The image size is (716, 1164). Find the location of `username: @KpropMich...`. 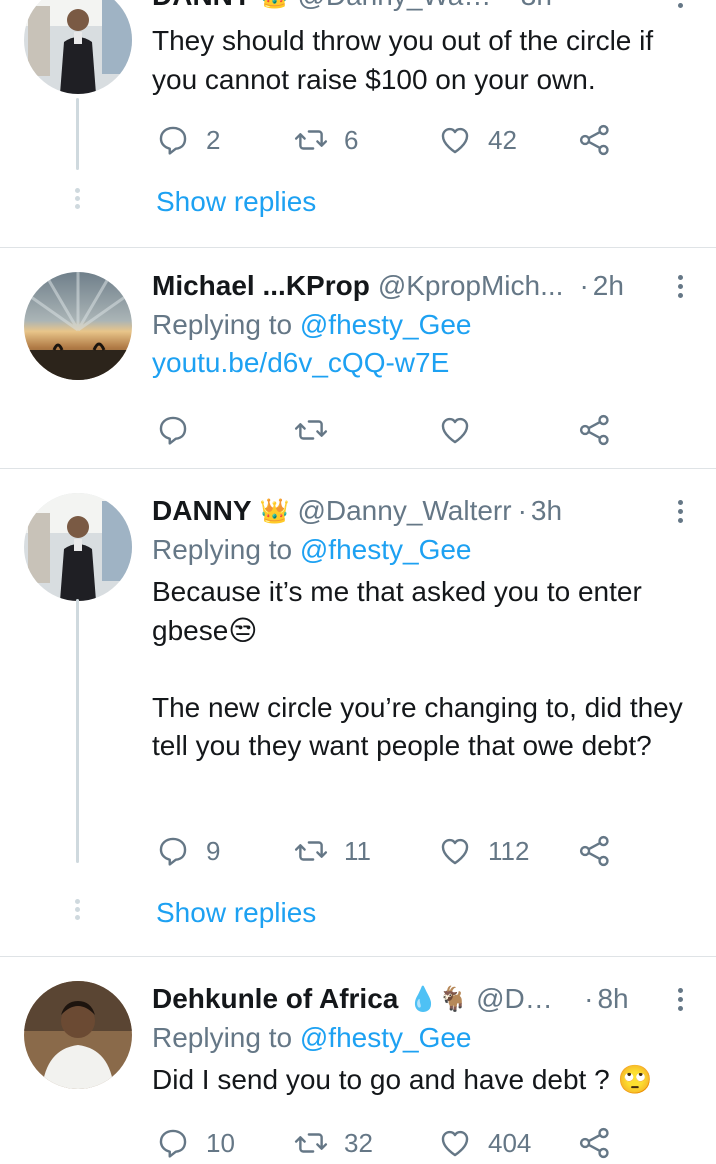

username: @KpropMich... is located at coordinates (471, 286).